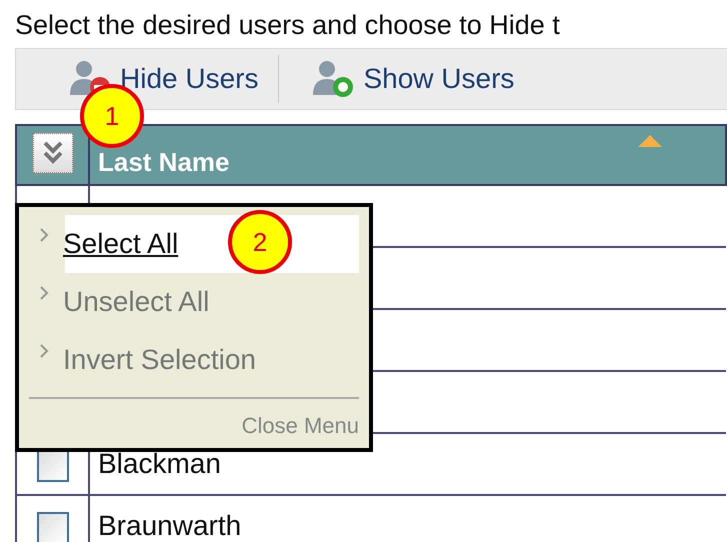 The height and width of the screenshot is (542, 727). What do you see at coordinates (422, 79) in the screenshot?
I see `show-users-button: Show Users` at bounding box center [422, 79].